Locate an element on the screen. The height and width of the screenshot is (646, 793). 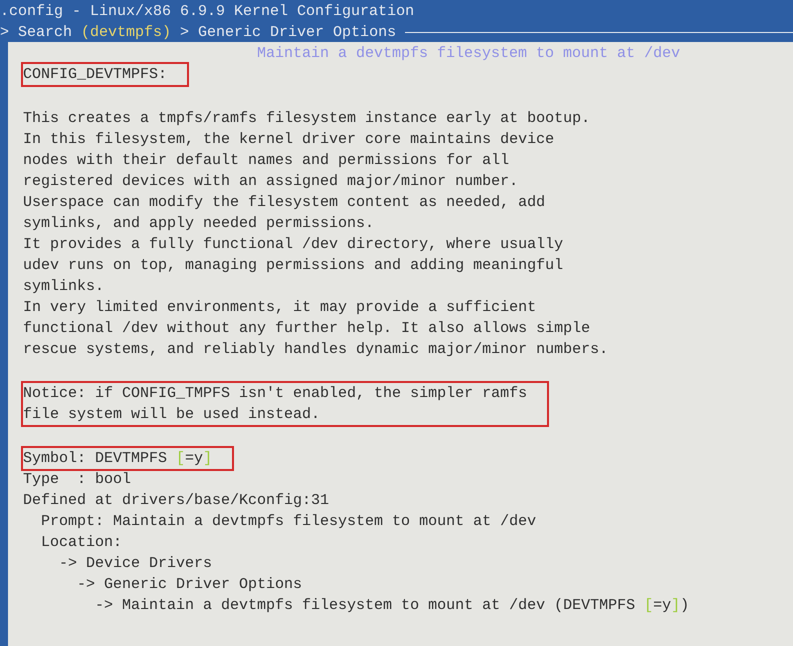
help-text-line: In this filesystem, the kernel driver core maintains device is located at coordinates (288, 140).